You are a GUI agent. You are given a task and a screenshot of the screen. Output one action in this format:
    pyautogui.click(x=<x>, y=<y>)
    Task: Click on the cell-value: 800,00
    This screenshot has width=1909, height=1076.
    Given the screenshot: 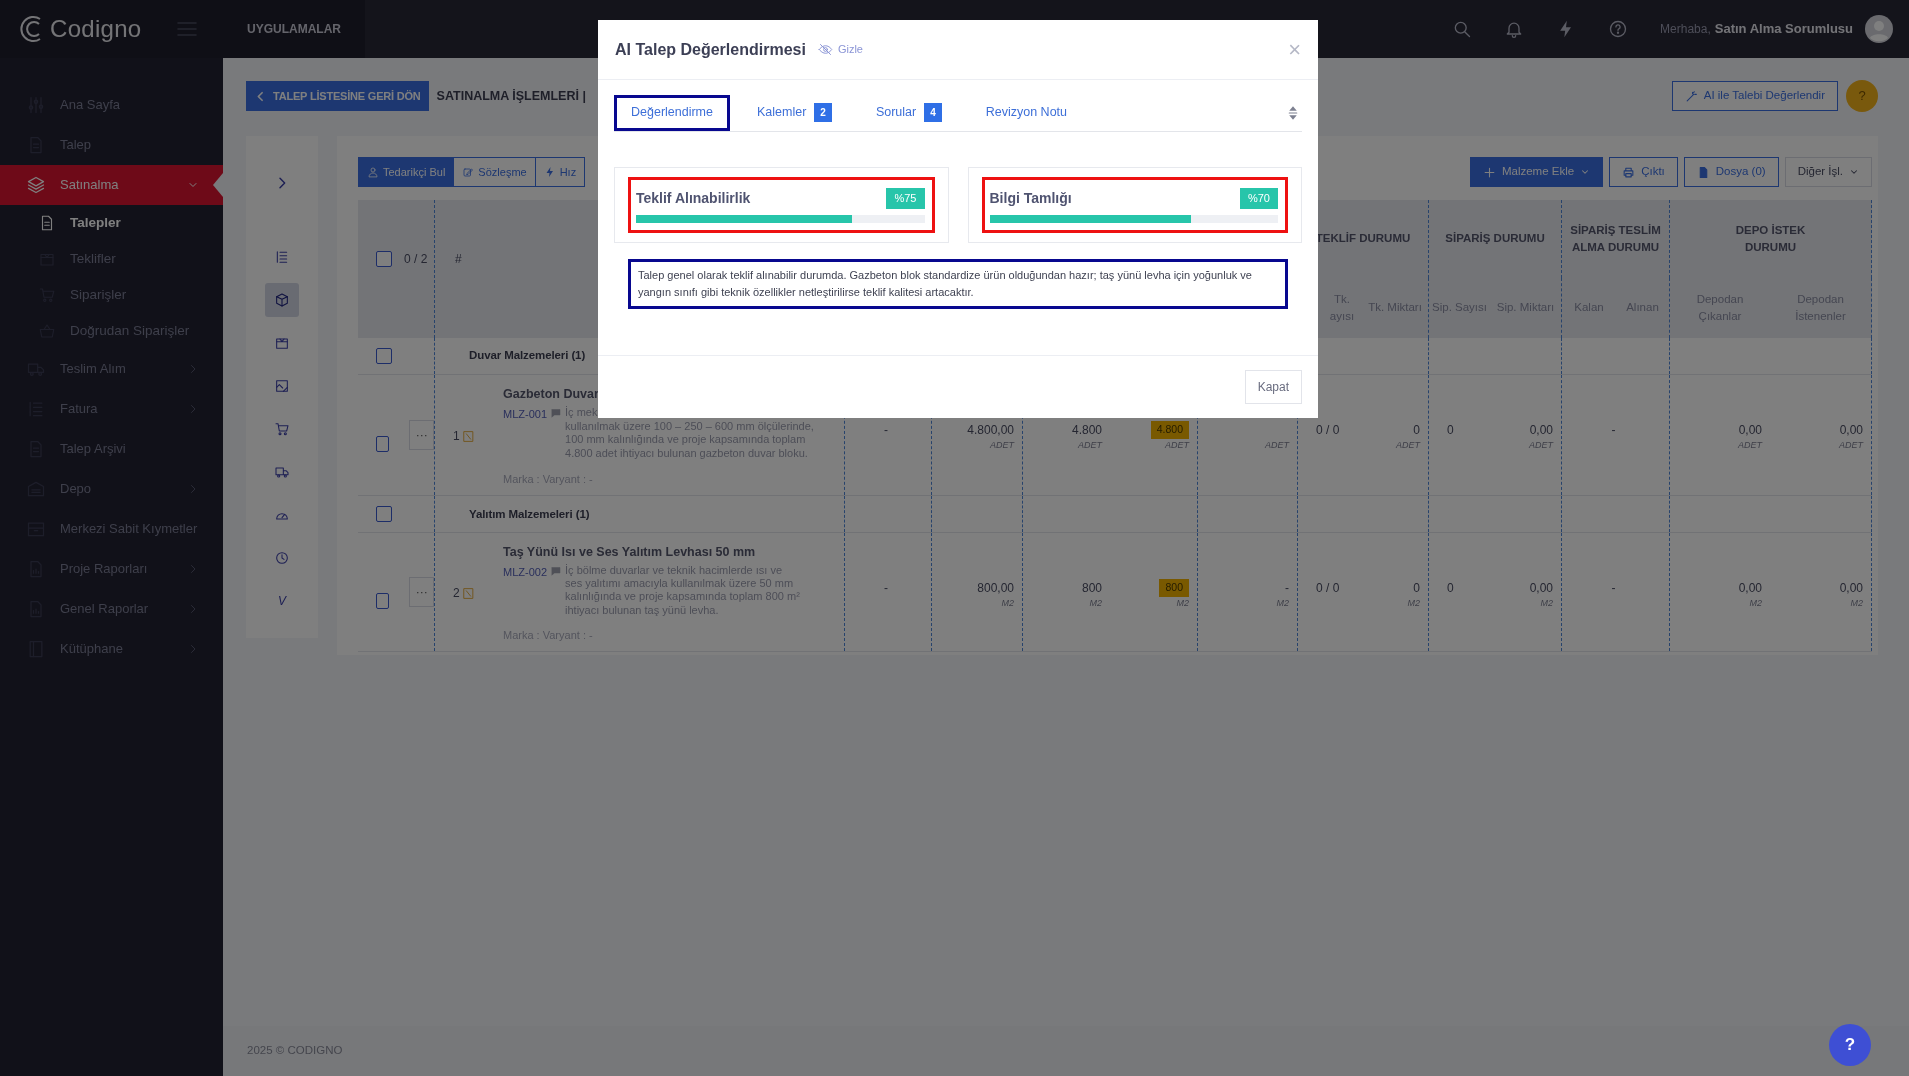 What is the action you would take?
    pyautogui.click(x=995, y=589)
    